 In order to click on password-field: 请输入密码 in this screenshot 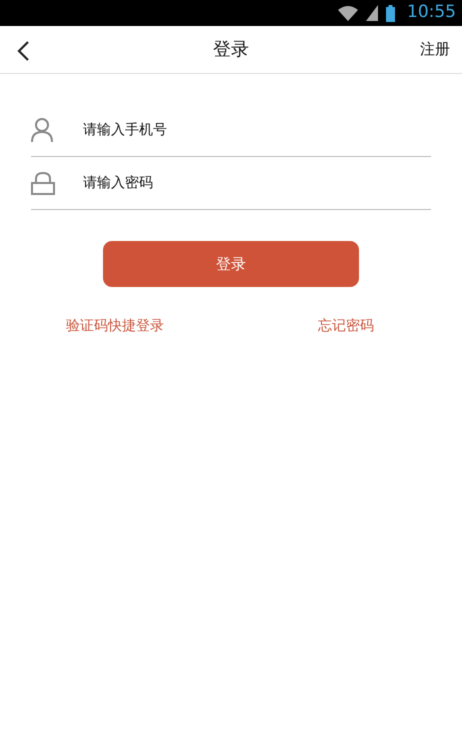, I will do `click(257, 183)`.